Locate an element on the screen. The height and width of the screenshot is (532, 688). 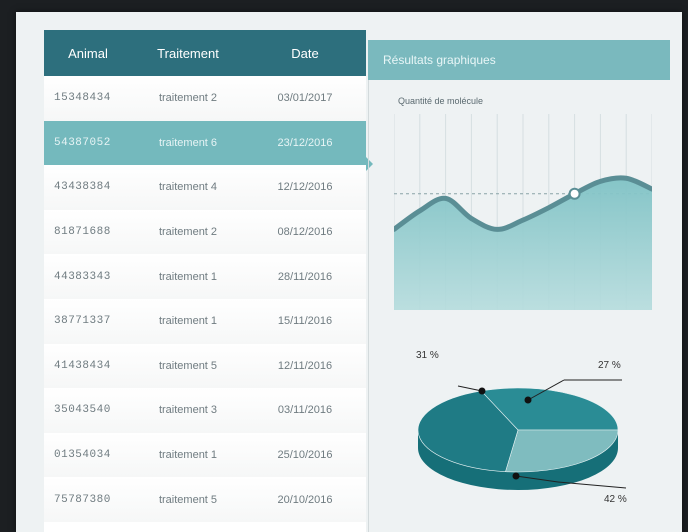
table-row: 54387052 traitement 6 23/12/2016 is located at coordinates (205, 143).